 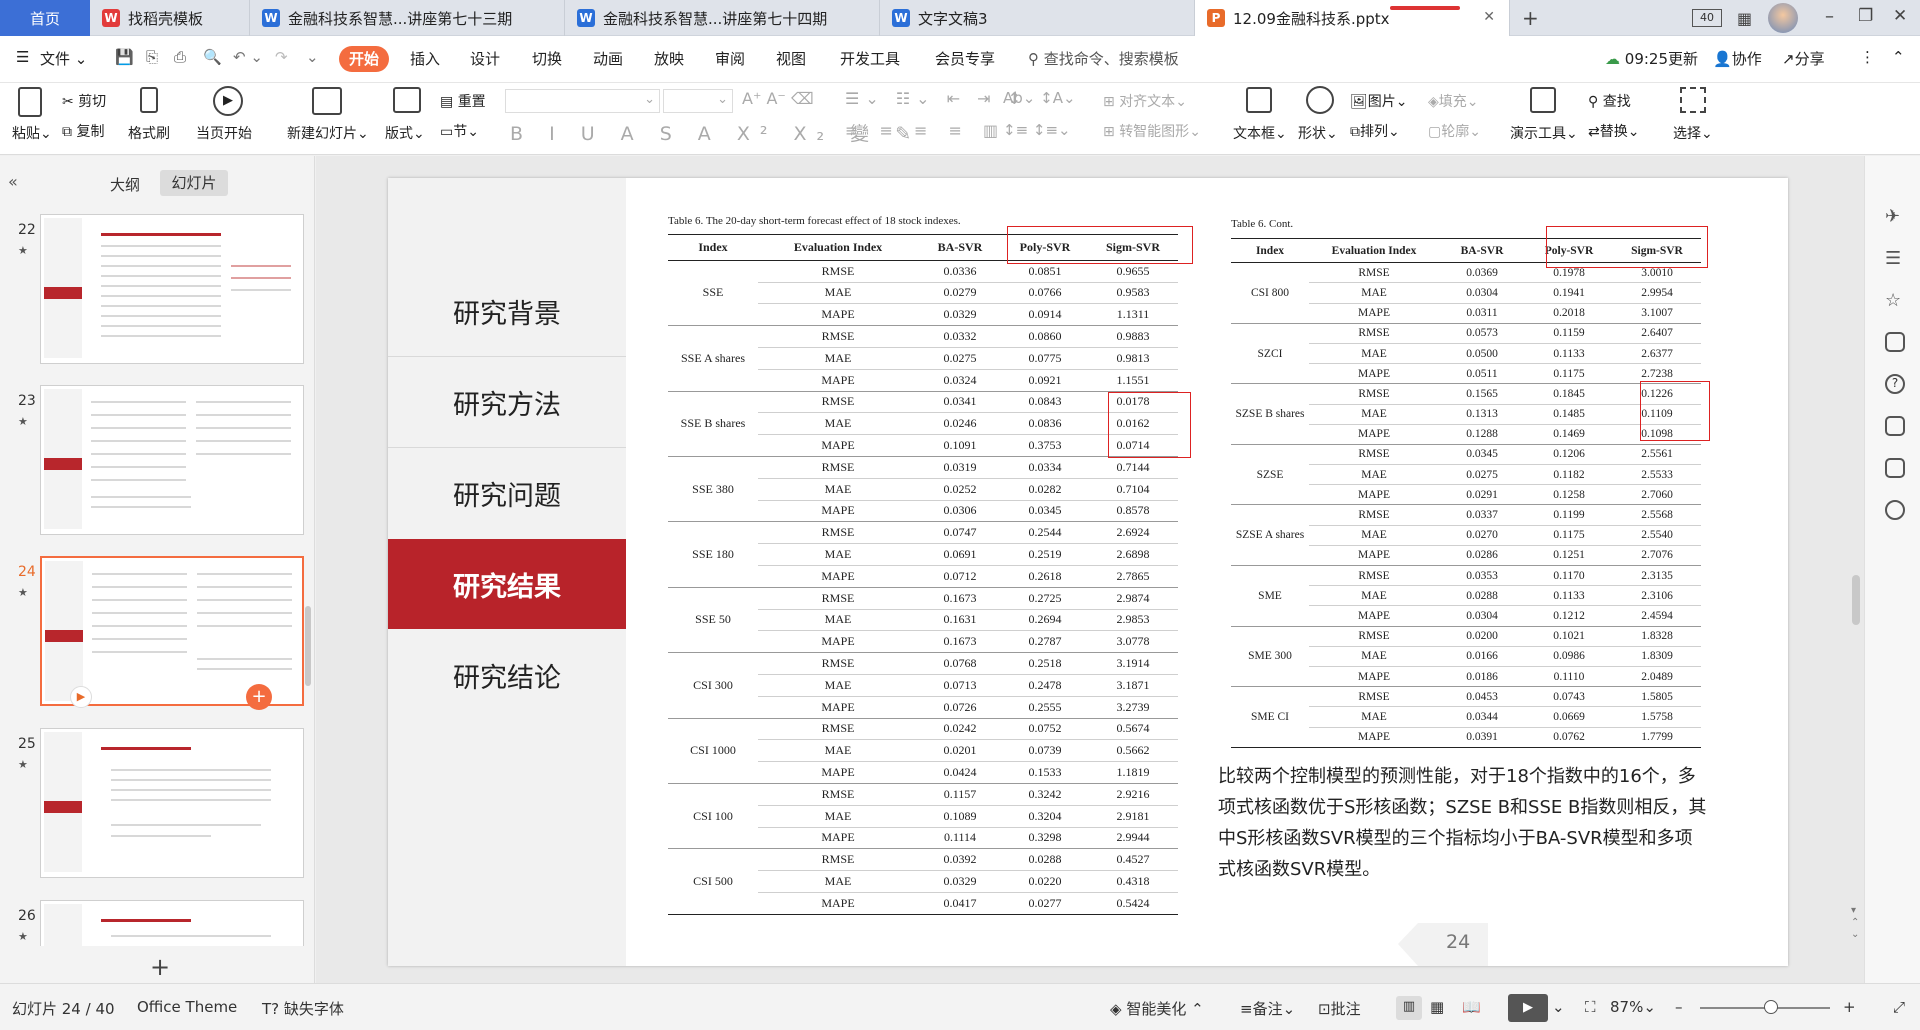 I want to click on print-icon: ⎙, so click(x=180, y=57).